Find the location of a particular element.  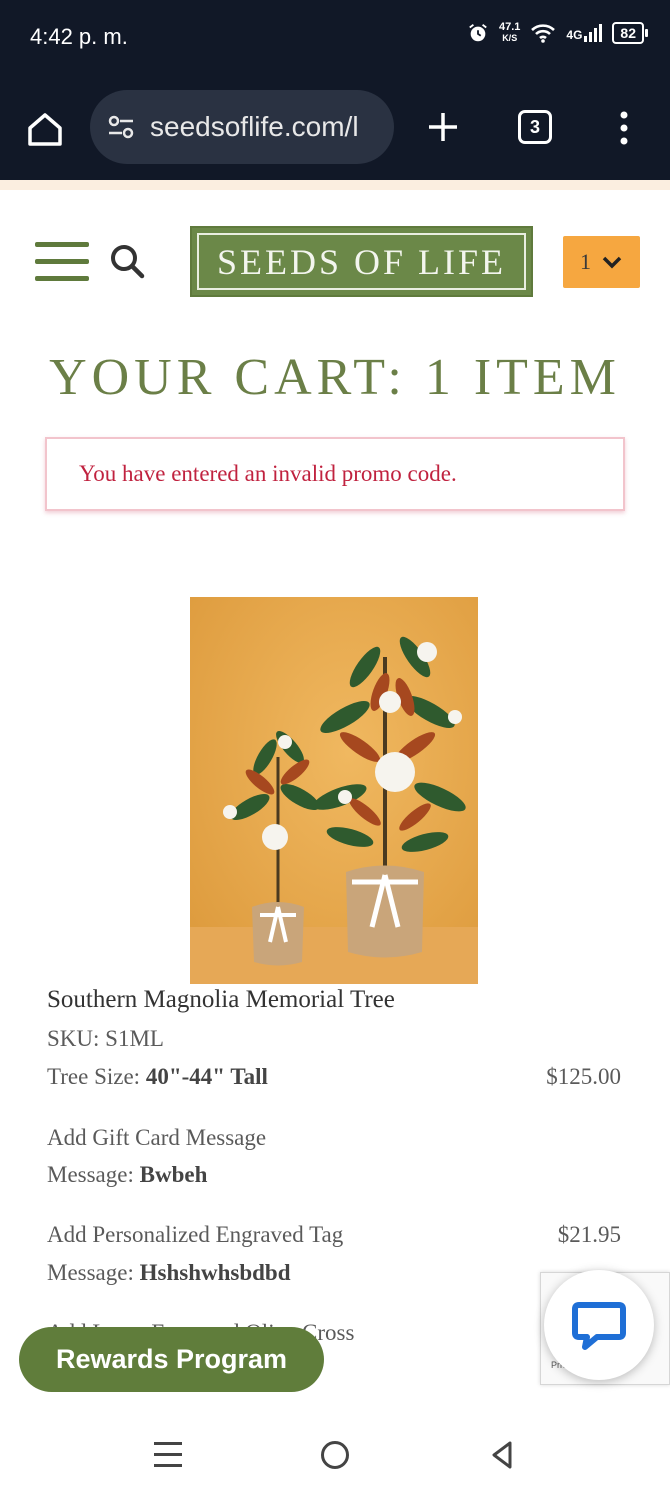

engraved-tag-price: $21.95 is located at coordinates (589, 1234).